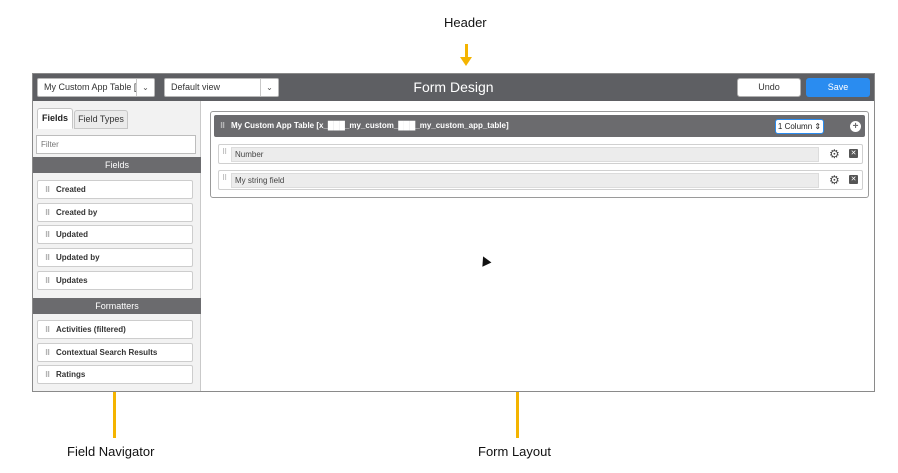 The height and width of the screenshot is (473, 898). What do you see at coordinates (115, 374) in the screenshot?
I see `formatter-item-ratings: ⠿ Ratings` at bounding box center [115, 374].